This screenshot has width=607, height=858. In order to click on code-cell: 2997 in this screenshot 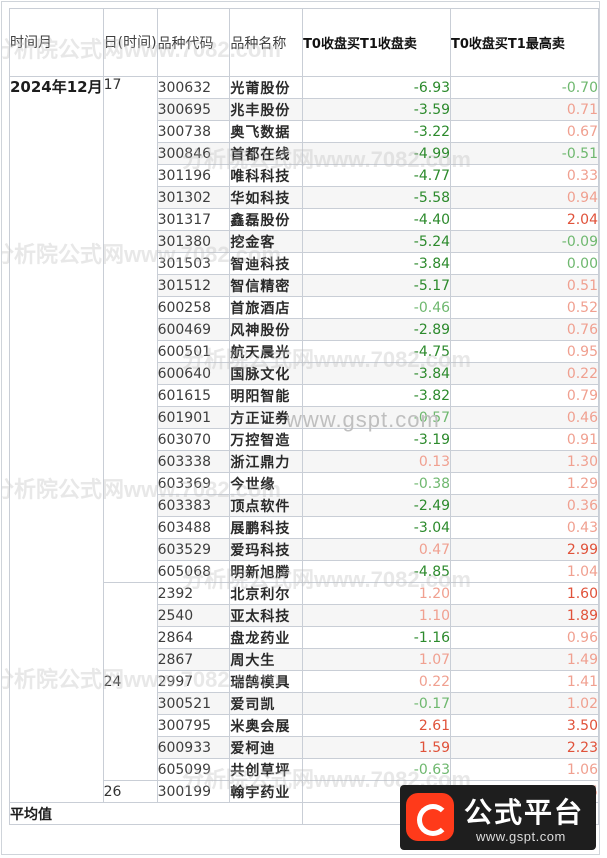, I will do `click(193, 681)`.